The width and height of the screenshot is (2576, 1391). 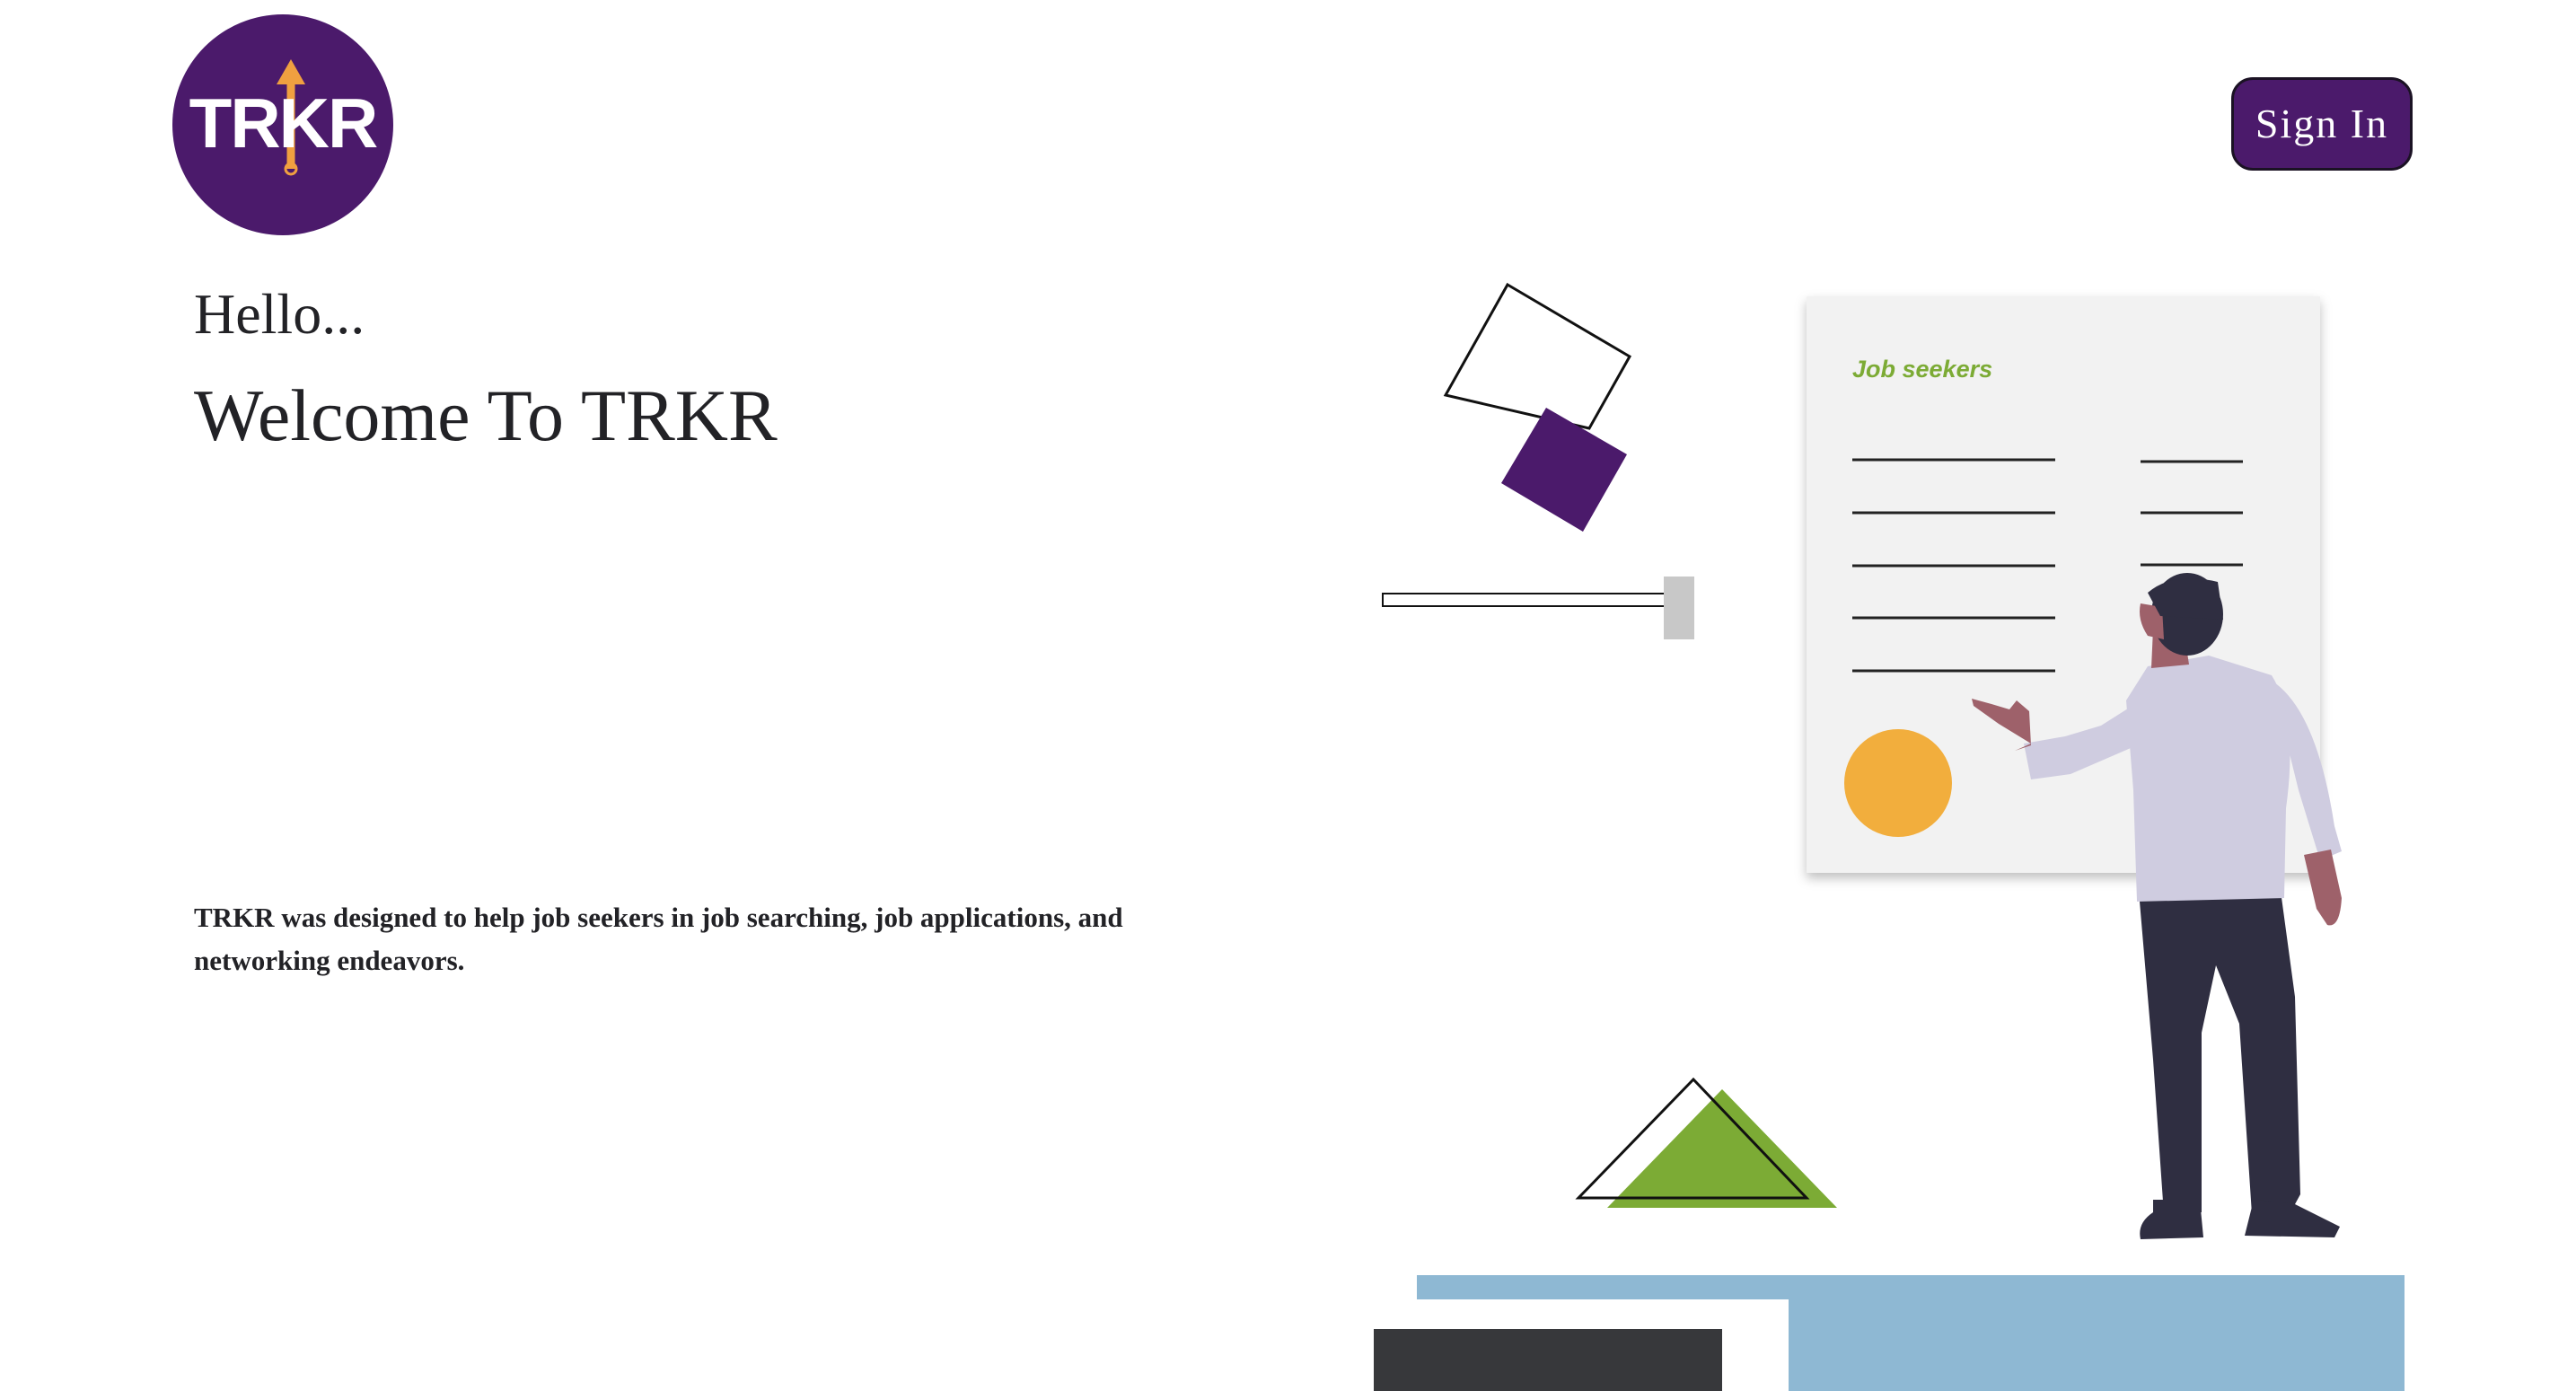 What do you see at coordinates (1537, 356) in the screenshot?
I see `outline-square` at bounding box center [1537, 356].